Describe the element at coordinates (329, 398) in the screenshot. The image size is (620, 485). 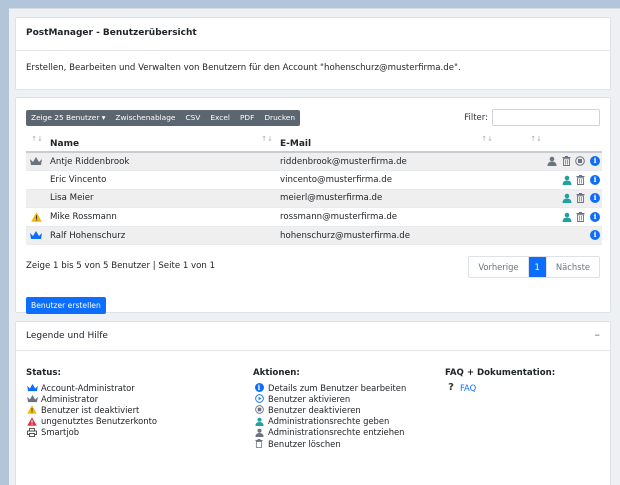
I see `legend-item: Benutzer aktivieren` at that location.